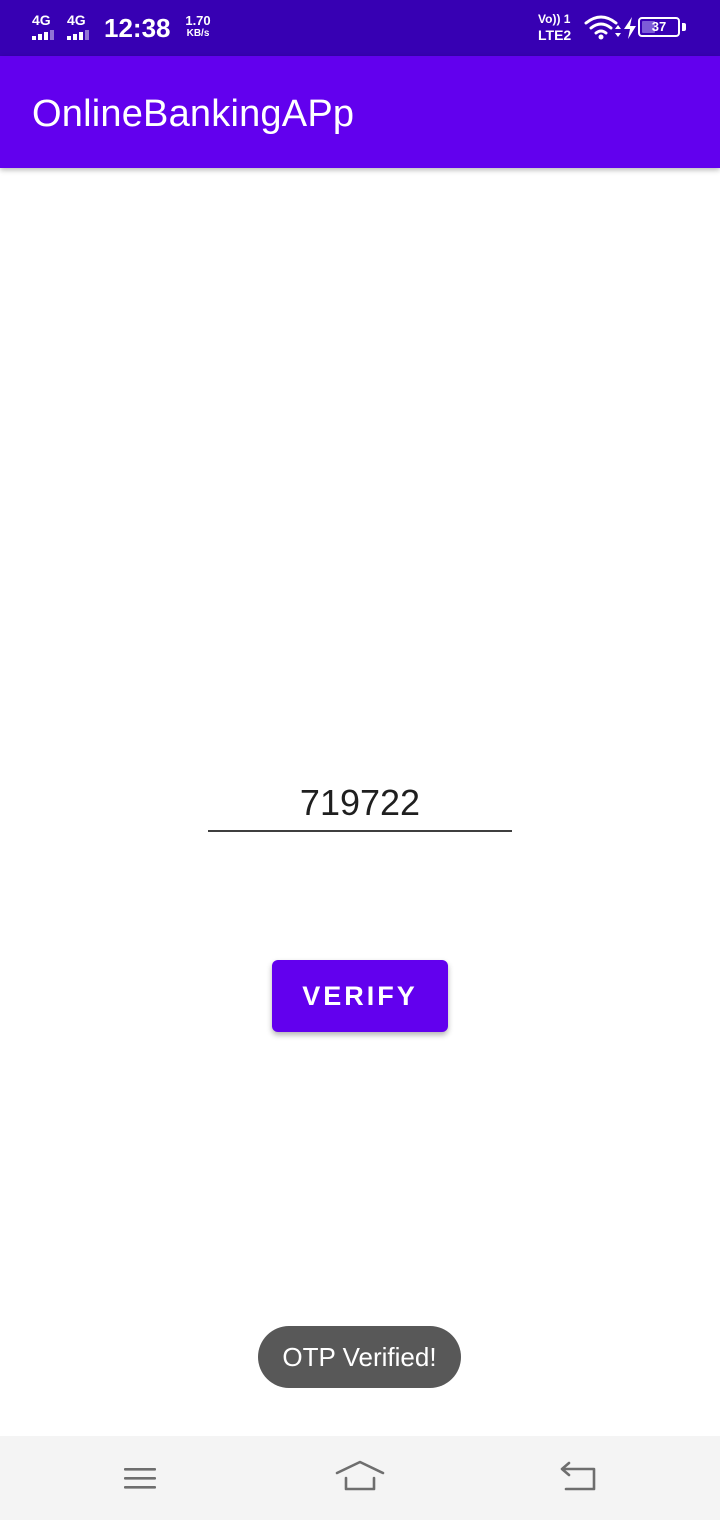  What do you see at coordinates (198, 20) in the screenshot?
I see `network-speed-value: 1.70` at bounding box center [198, 20].